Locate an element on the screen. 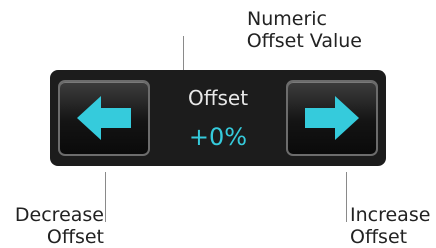  increase-offset-callout: Increase Offset is located at coordinates (390, 226).